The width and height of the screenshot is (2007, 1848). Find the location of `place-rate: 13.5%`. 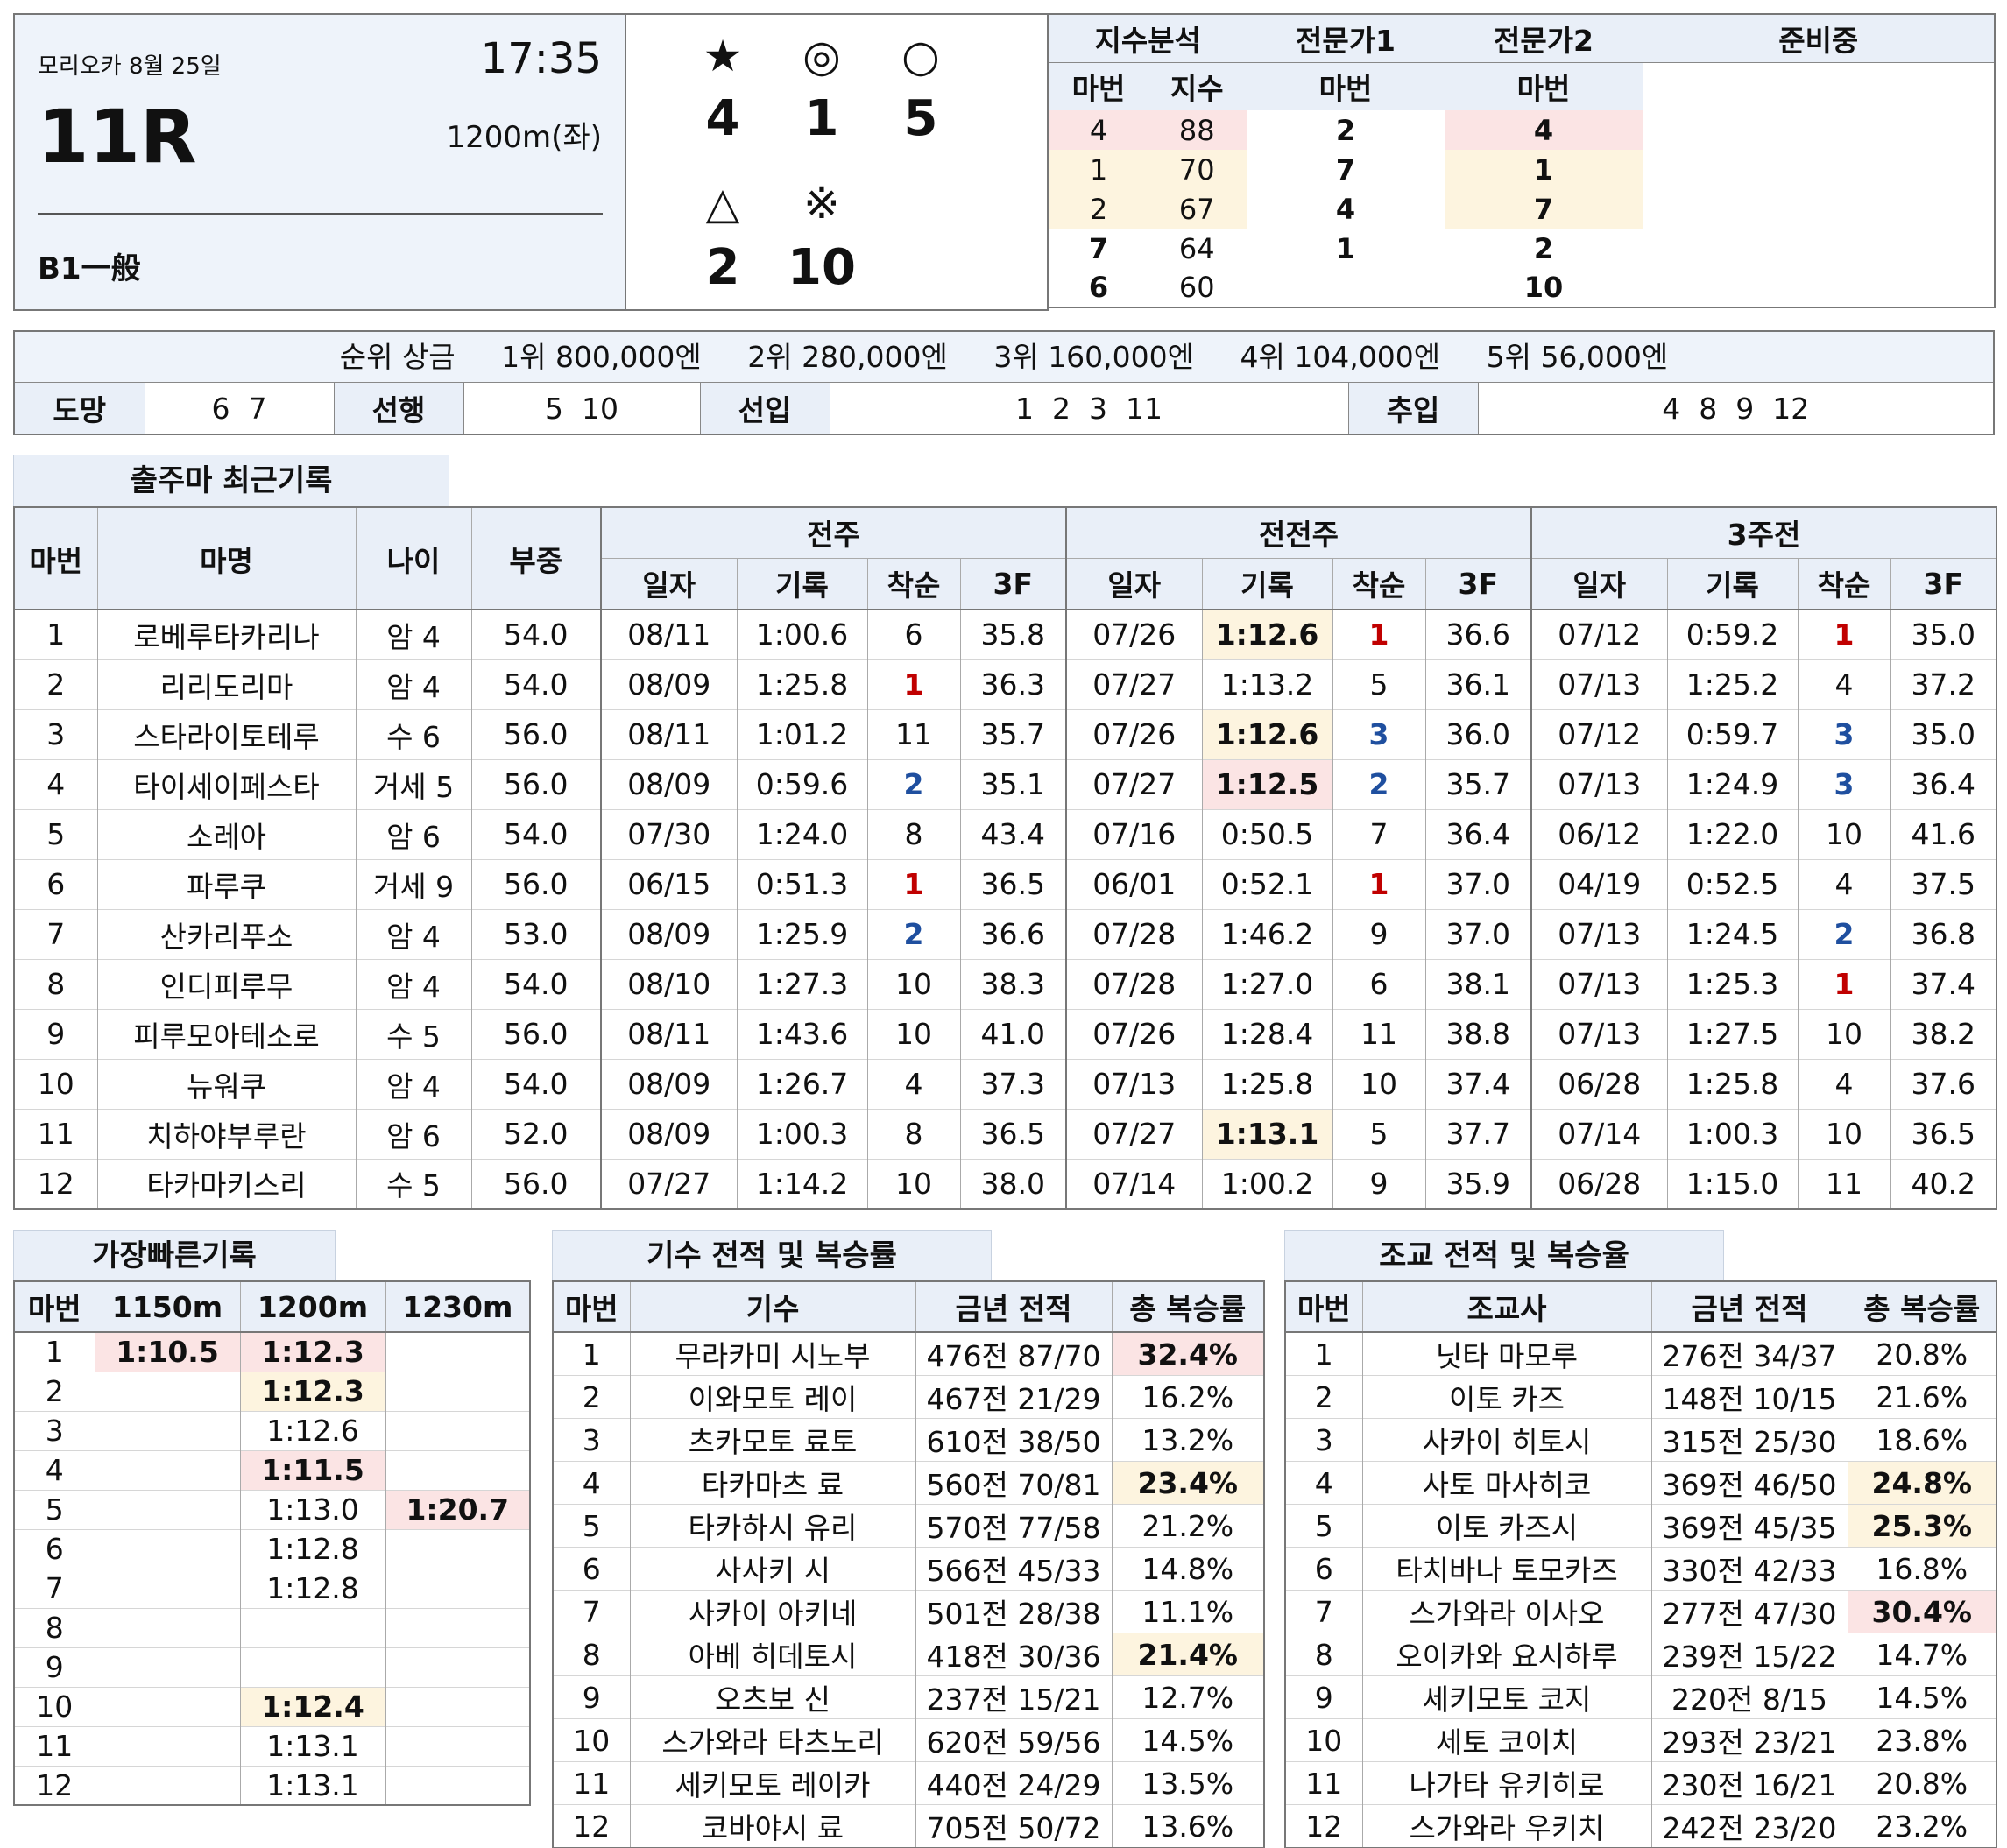

place-rate: 13.5% is located at coordinates (1188, 1783).